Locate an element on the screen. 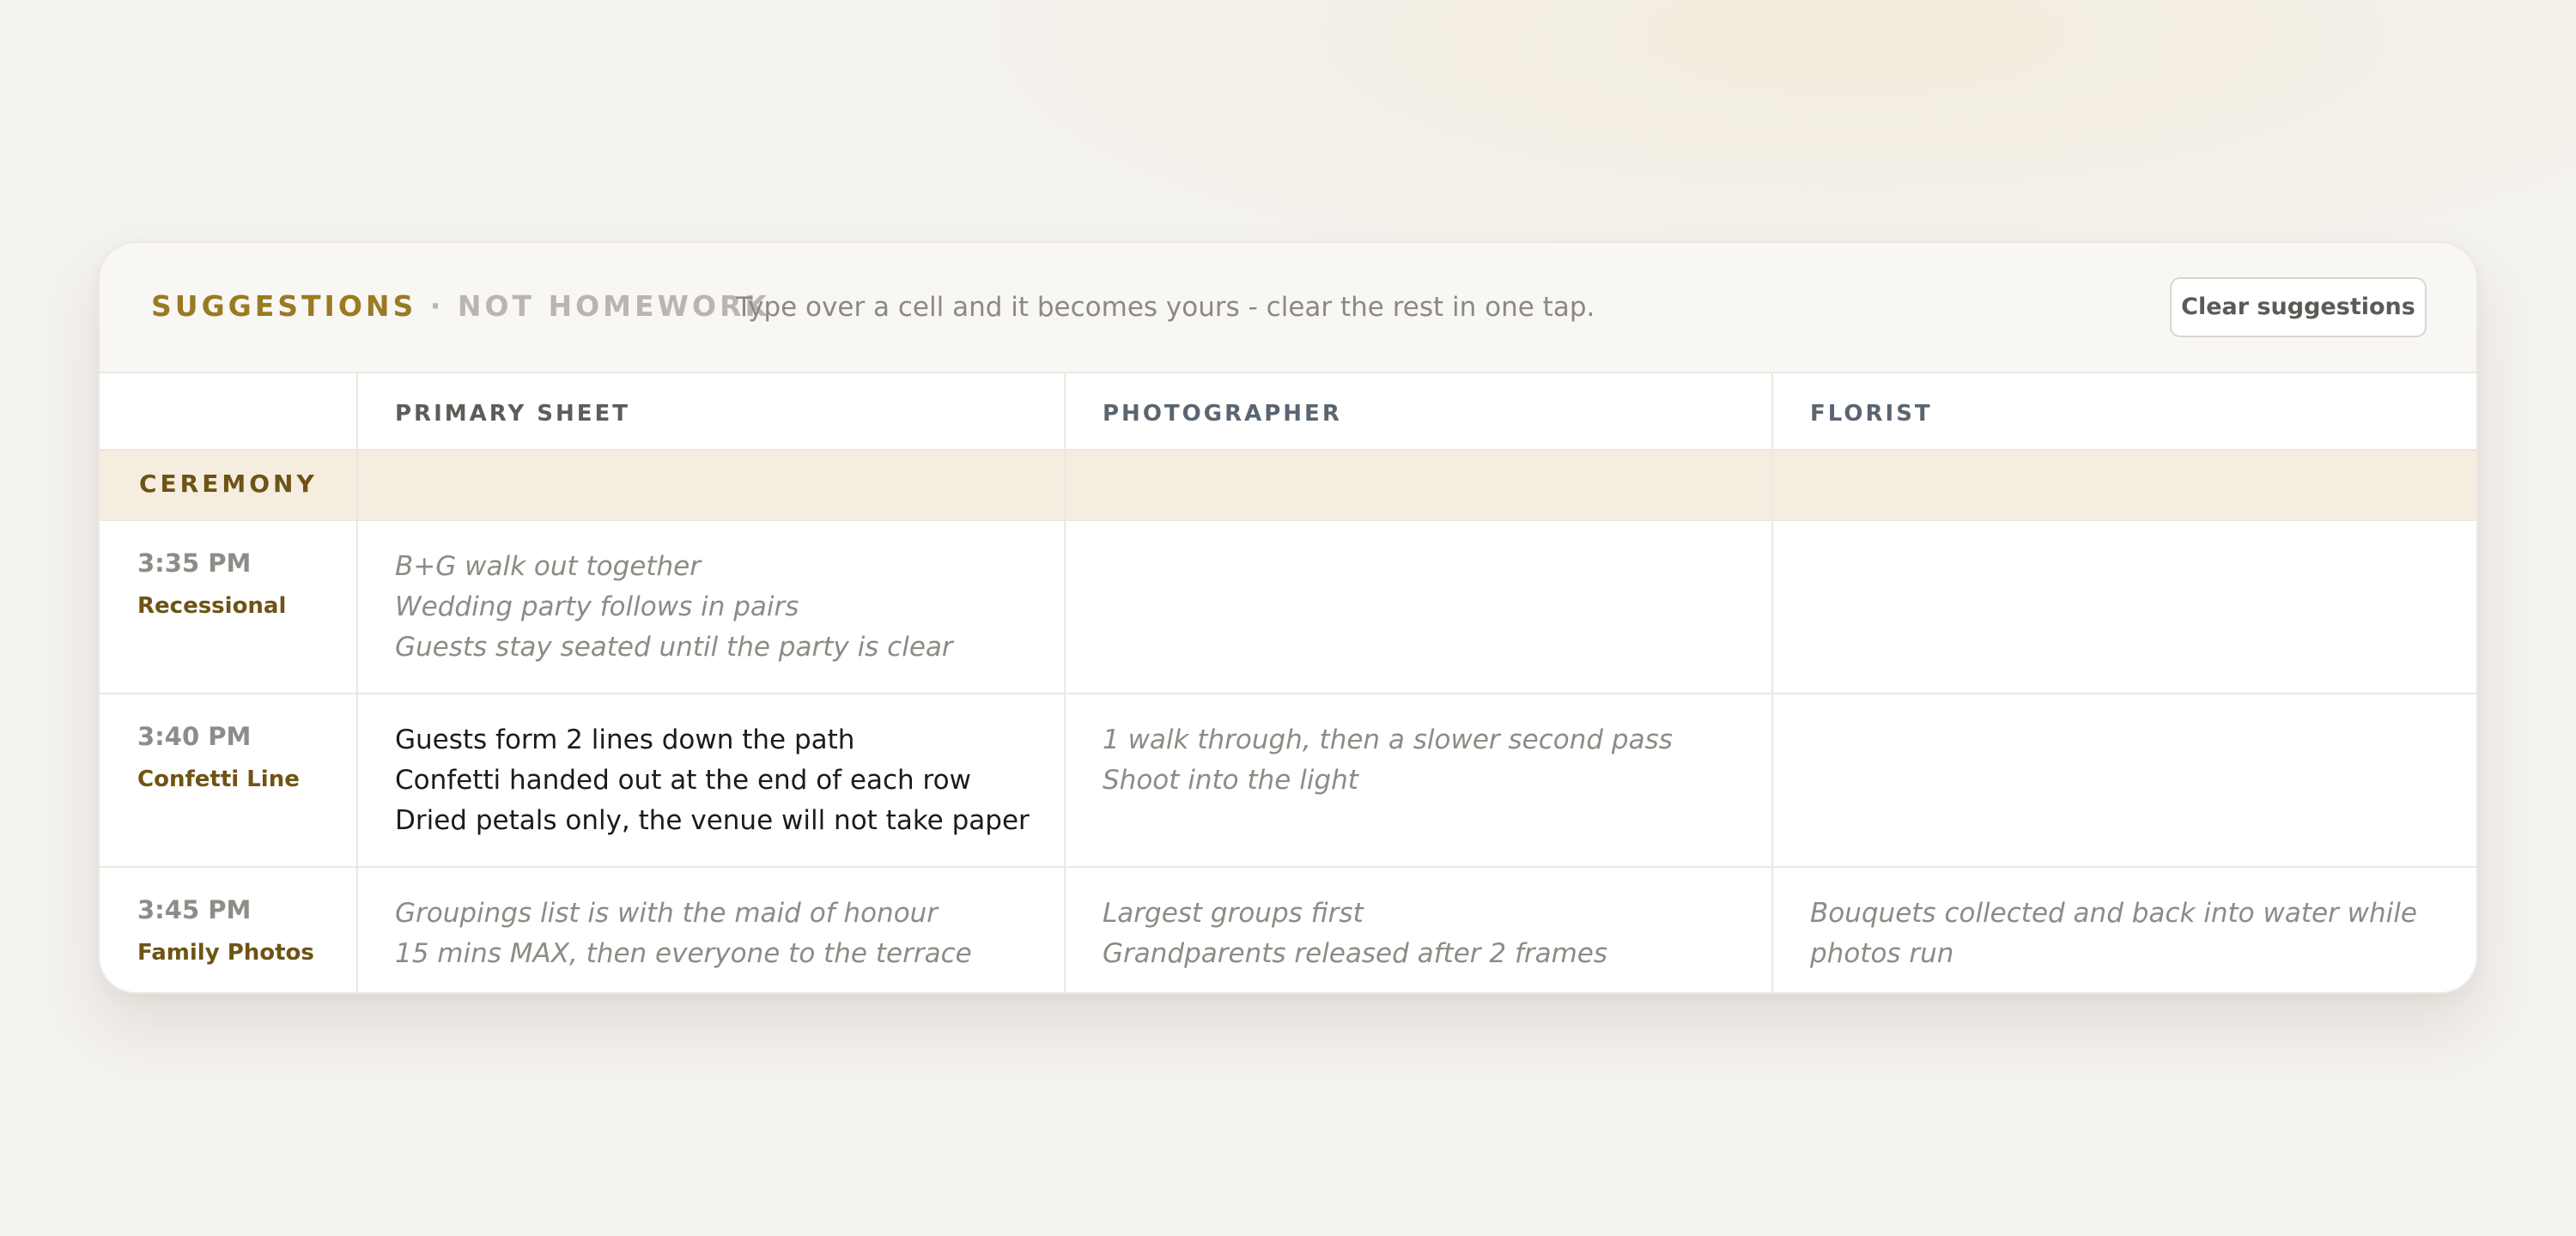 Image resolution: width=2576 pixels, height=1236 pixels. clear-suggestions-button: Clear suggestions is located at coordinates (2298, 307).